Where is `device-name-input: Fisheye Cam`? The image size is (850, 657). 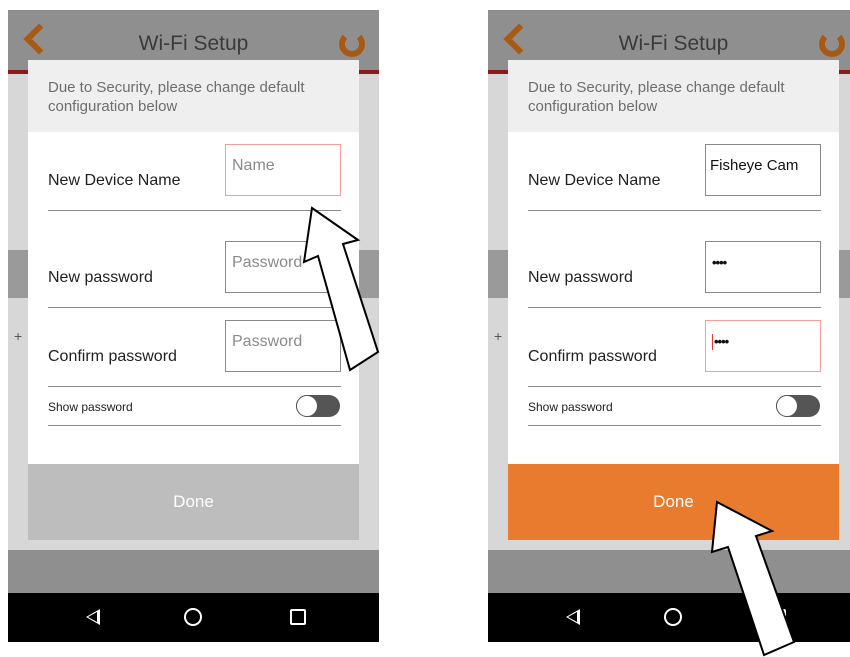 device-name-input: Fisheye Cam is located at coordinates (763, 170).